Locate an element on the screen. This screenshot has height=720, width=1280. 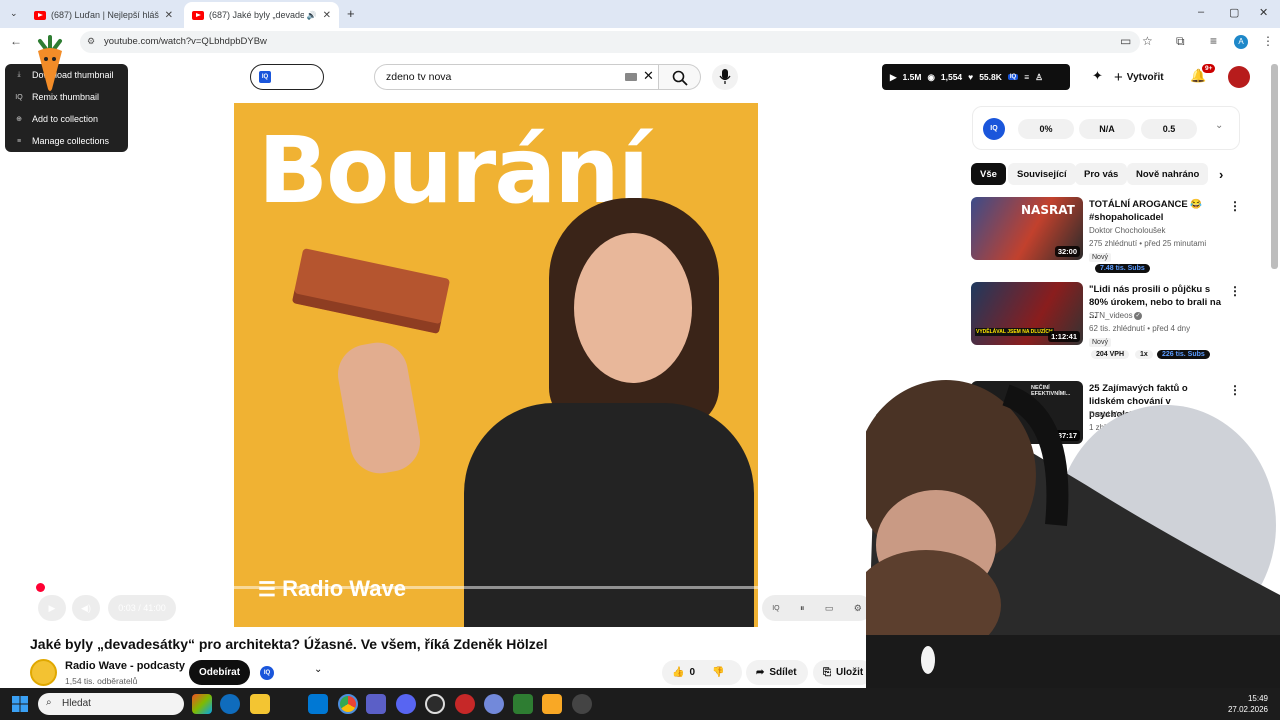
share-button: ➦ Sdílet is located at coordinates (777, 672).